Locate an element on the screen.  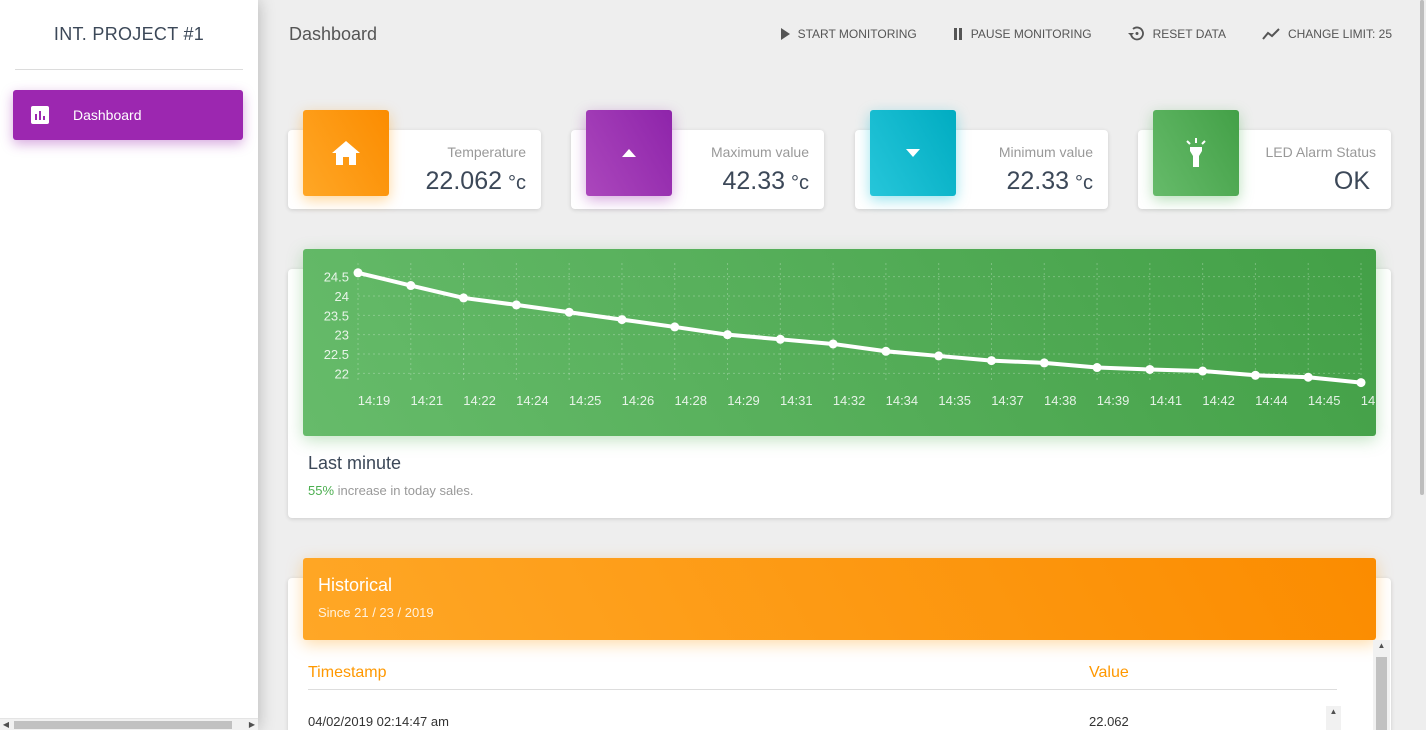
x-tick-label: 14:35 is located at coordinates (954, 400).